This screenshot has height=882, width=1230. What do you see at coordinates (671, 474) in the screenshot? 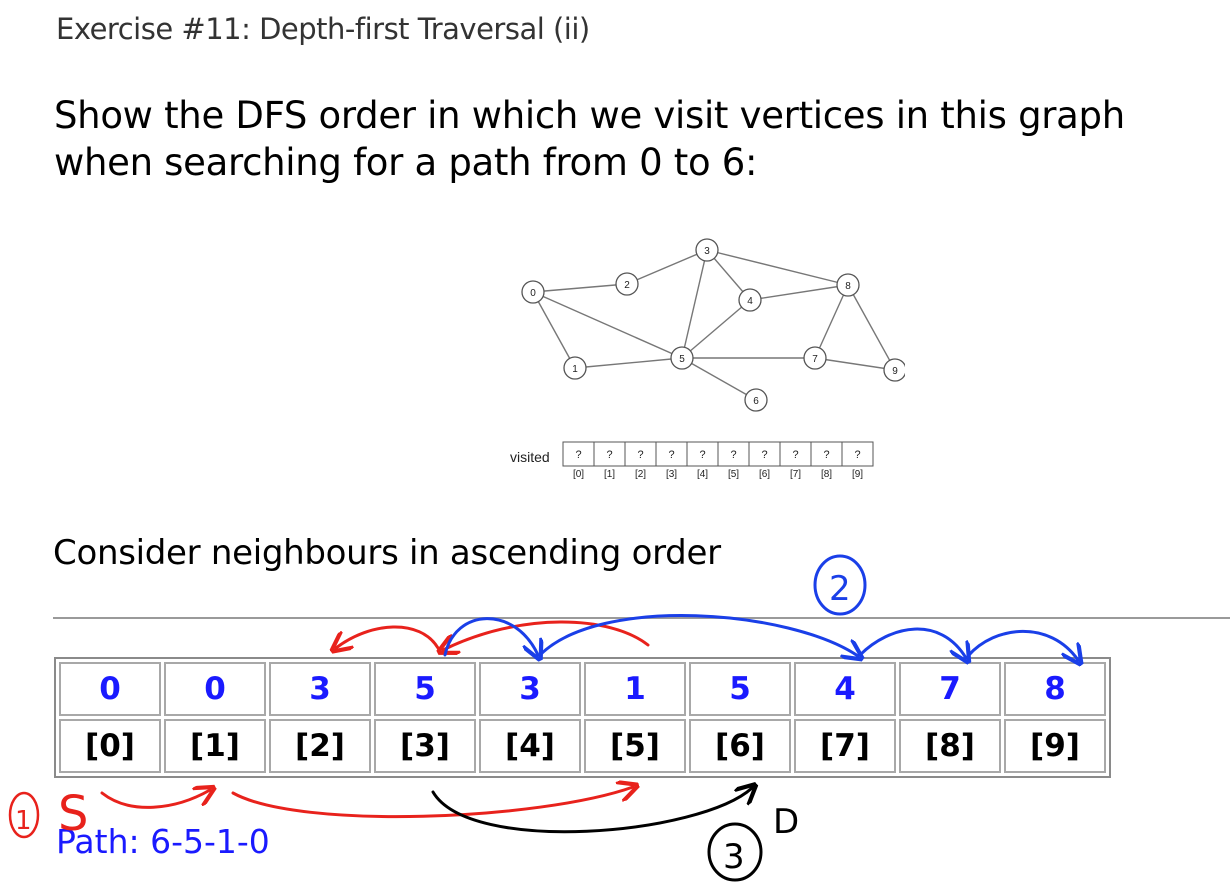
I see `svg-text: [3]` at bounding box center [671, 474].